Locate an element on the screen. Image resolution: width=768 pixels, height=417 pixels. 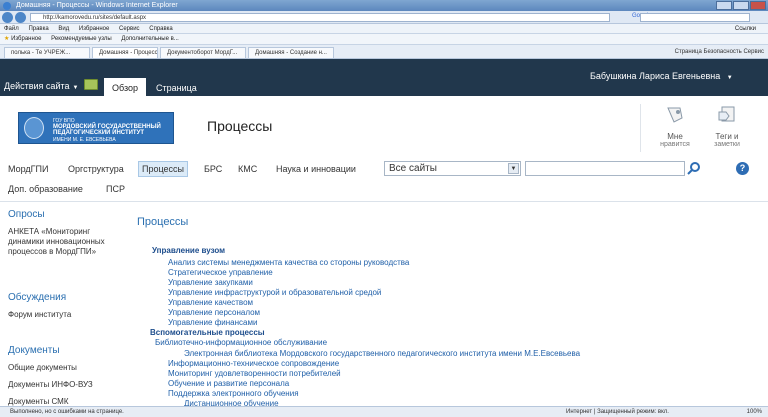
nav-item-science: Наука и инновации is located at coordinates (316, 169).